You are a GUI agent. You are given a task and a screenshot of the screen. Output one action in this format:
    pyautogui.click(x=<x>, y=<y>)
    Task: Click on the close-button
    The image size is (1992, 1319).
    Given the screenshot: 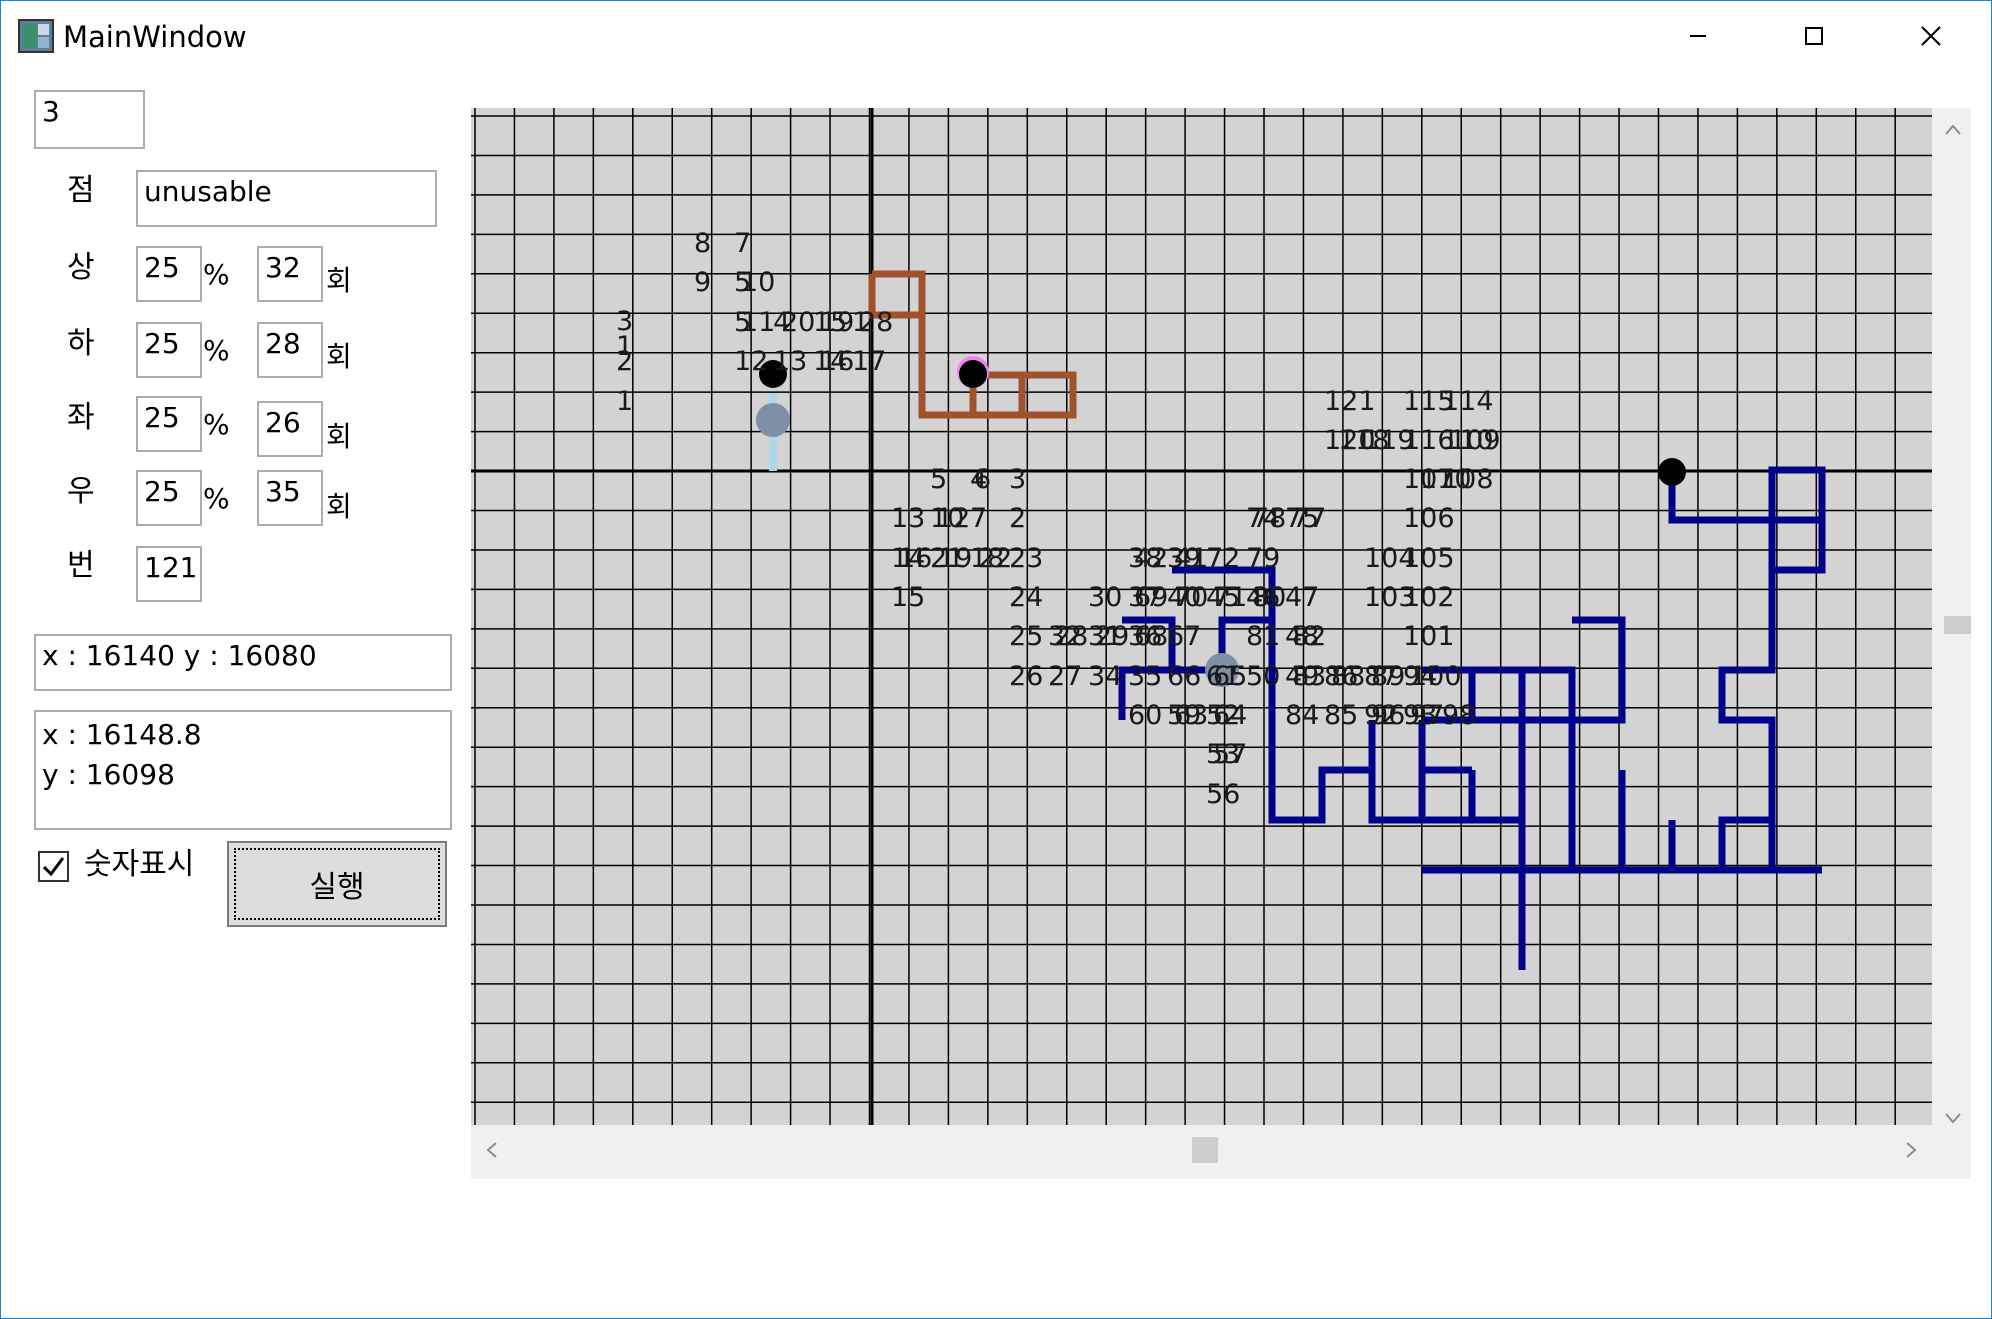 What is the action you would take?
    pyautogui.click(x=1931, y=36)
    